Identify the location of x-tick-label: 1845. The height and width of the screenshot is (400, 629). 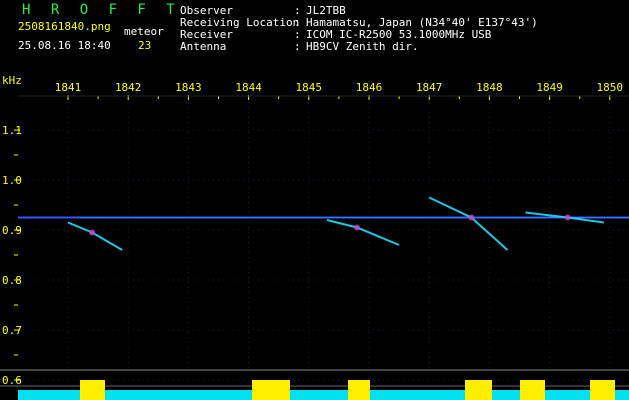
(309, 87).